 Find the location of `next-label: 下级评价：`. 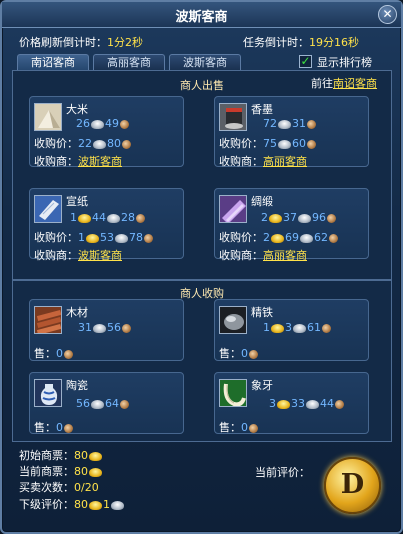

next-label: 下级评价： is located at coordinates (46, 504).